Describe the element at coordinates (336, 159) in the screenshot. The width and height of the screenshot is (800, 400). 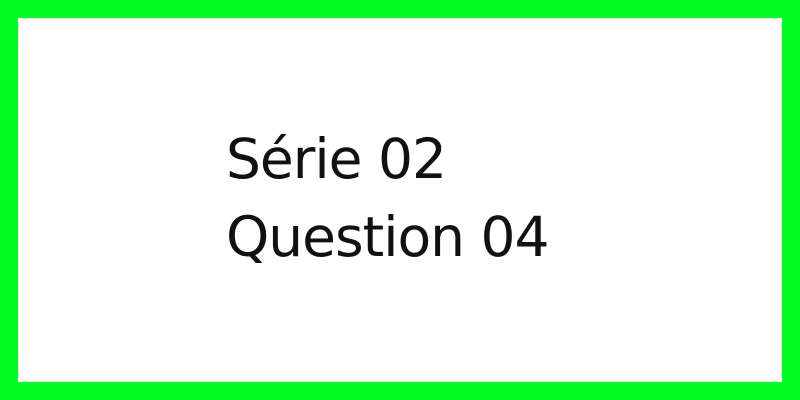
I see `series-label: Série 02` at that location.